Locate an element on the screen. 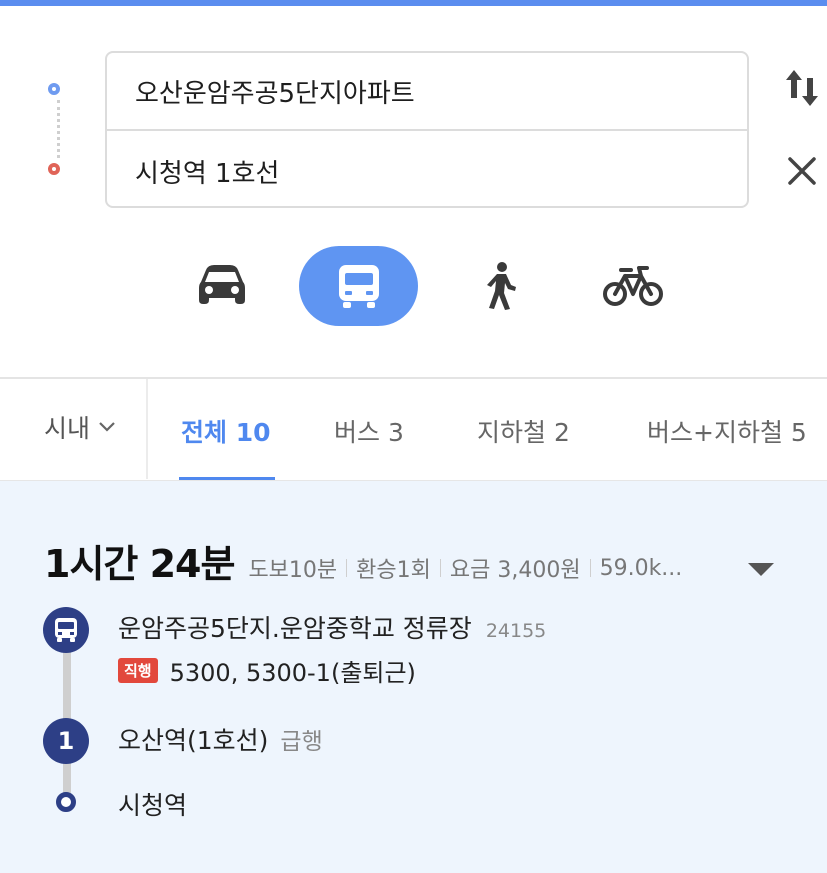 The width and height of the screenshot is (827, 873). bus-stop: 운암주공5단지.운암중학교 정류장 24155 is located at coordinates (332, 627).